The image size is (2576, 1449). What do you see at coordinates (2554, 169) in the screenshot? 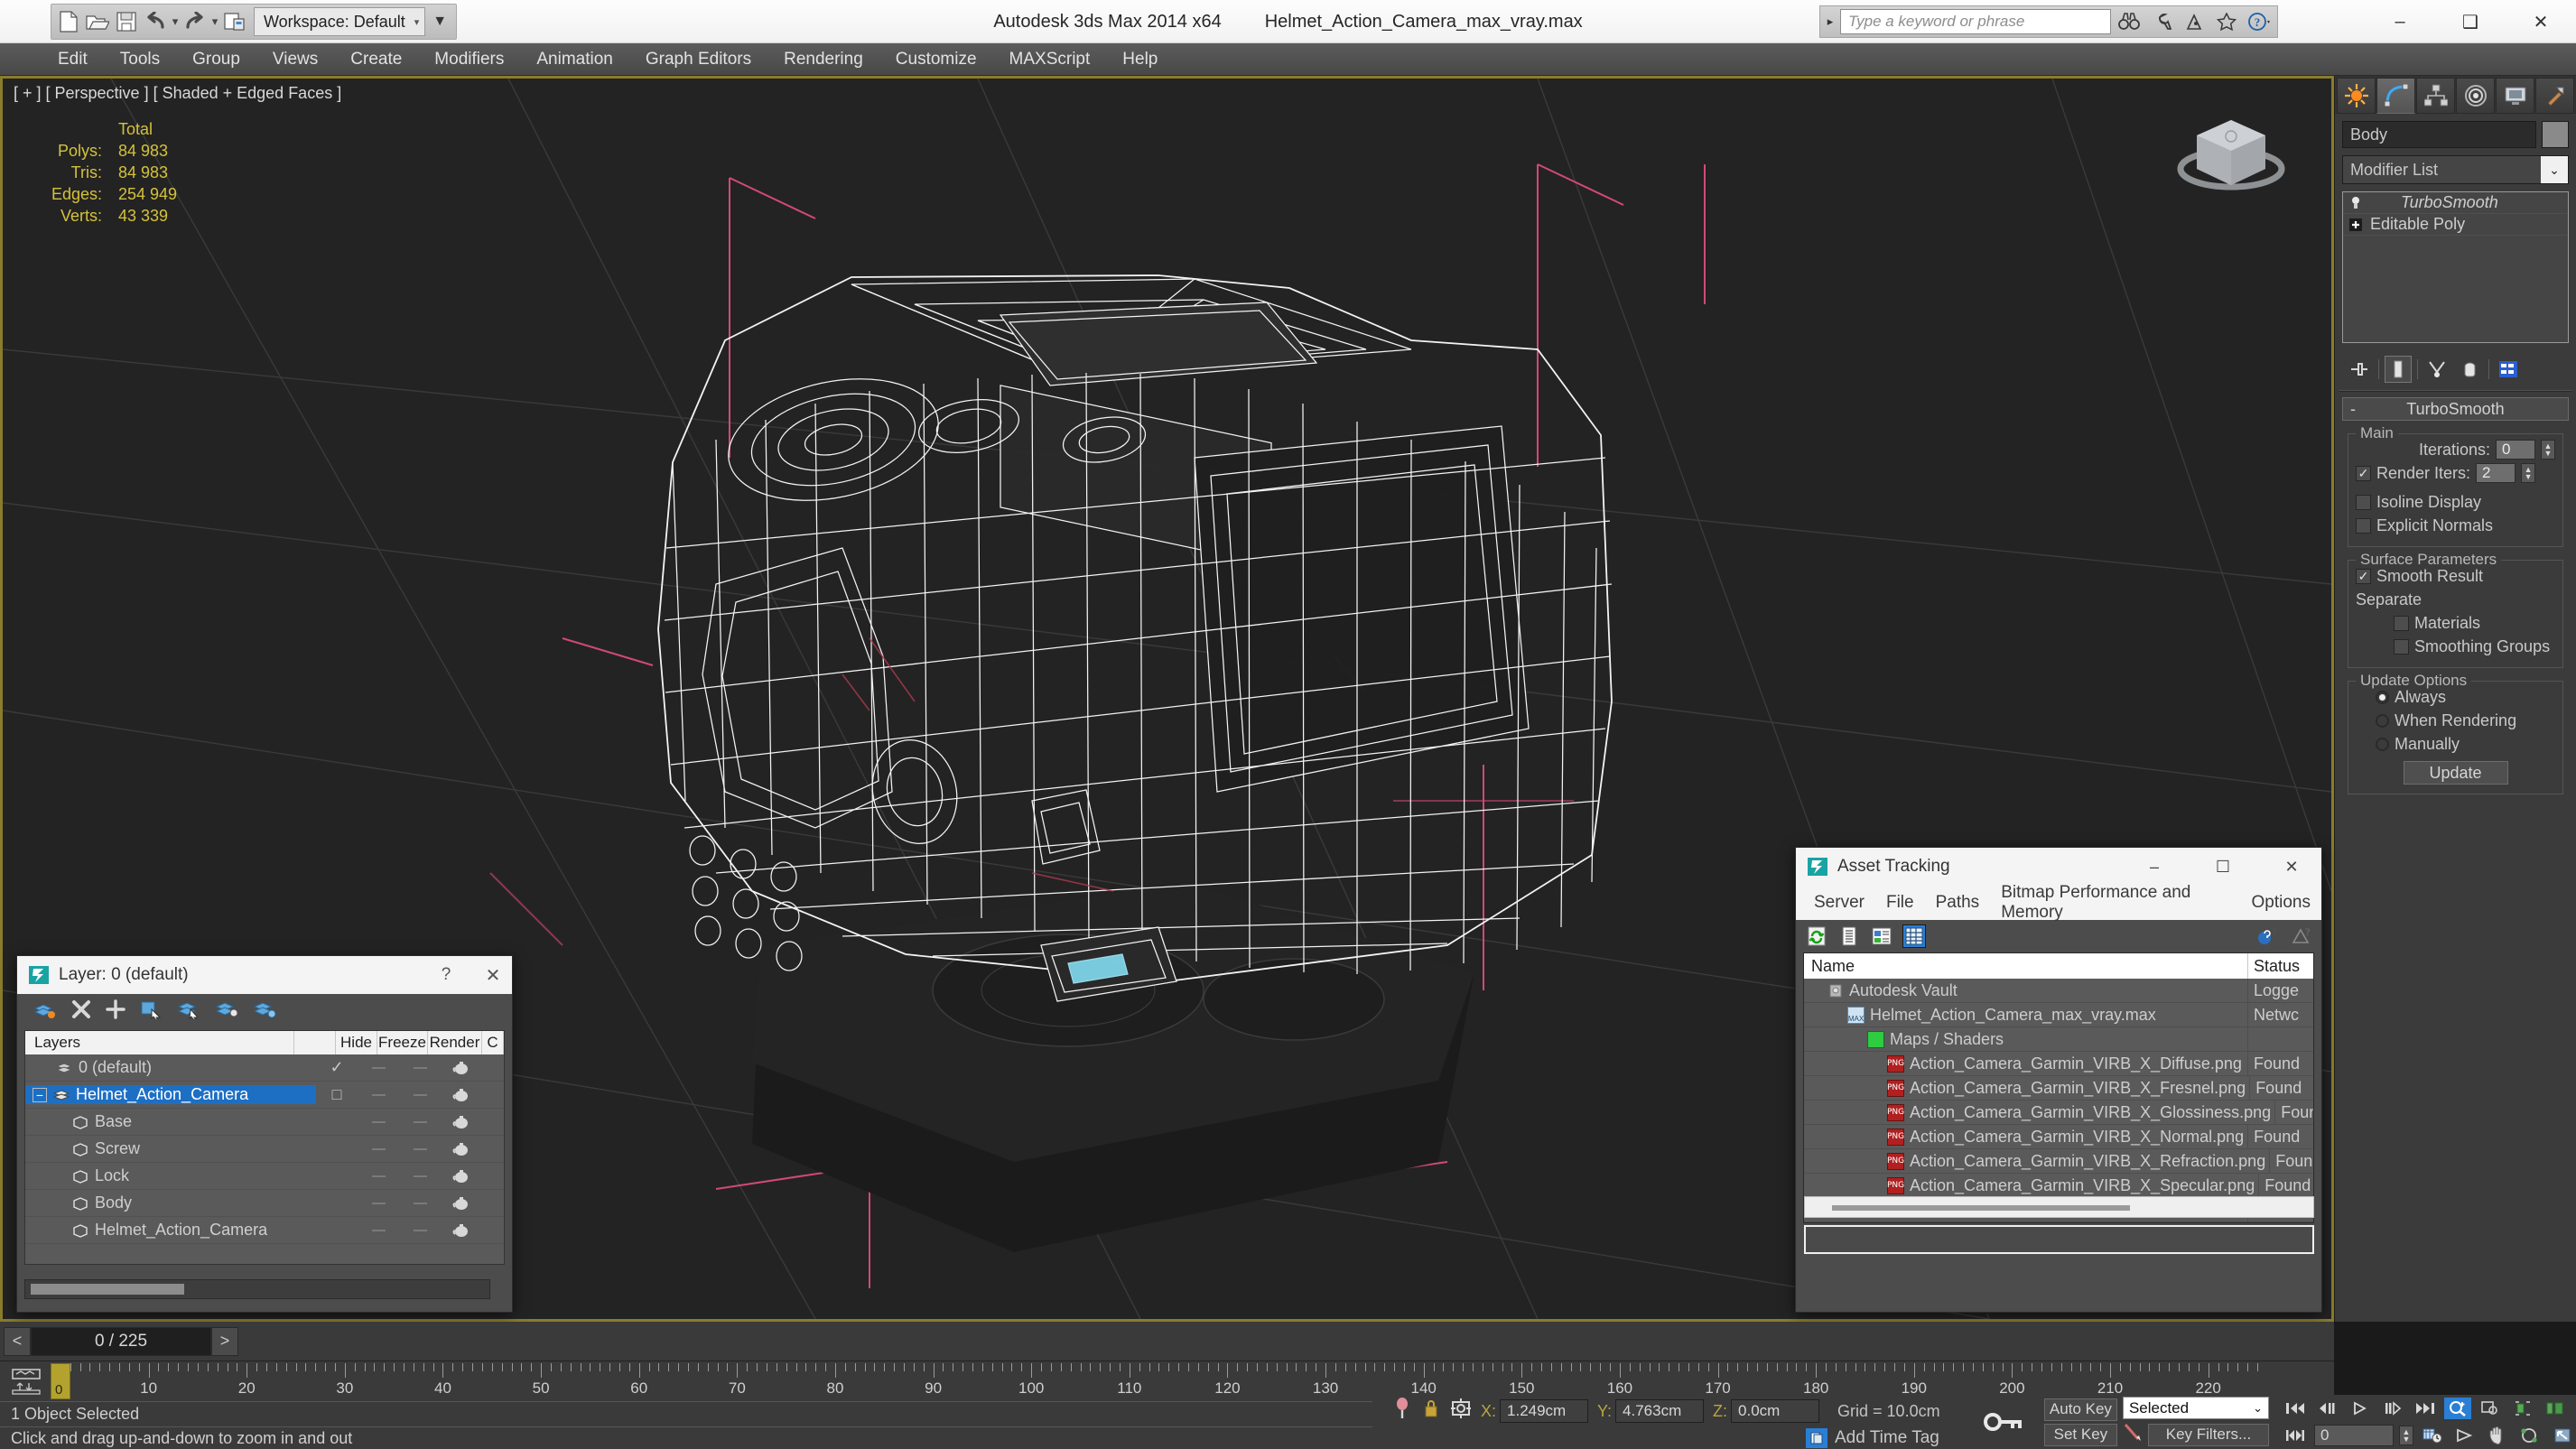
I see `chevron-down-icon: ⌄` at bounding box center [2554, 169].